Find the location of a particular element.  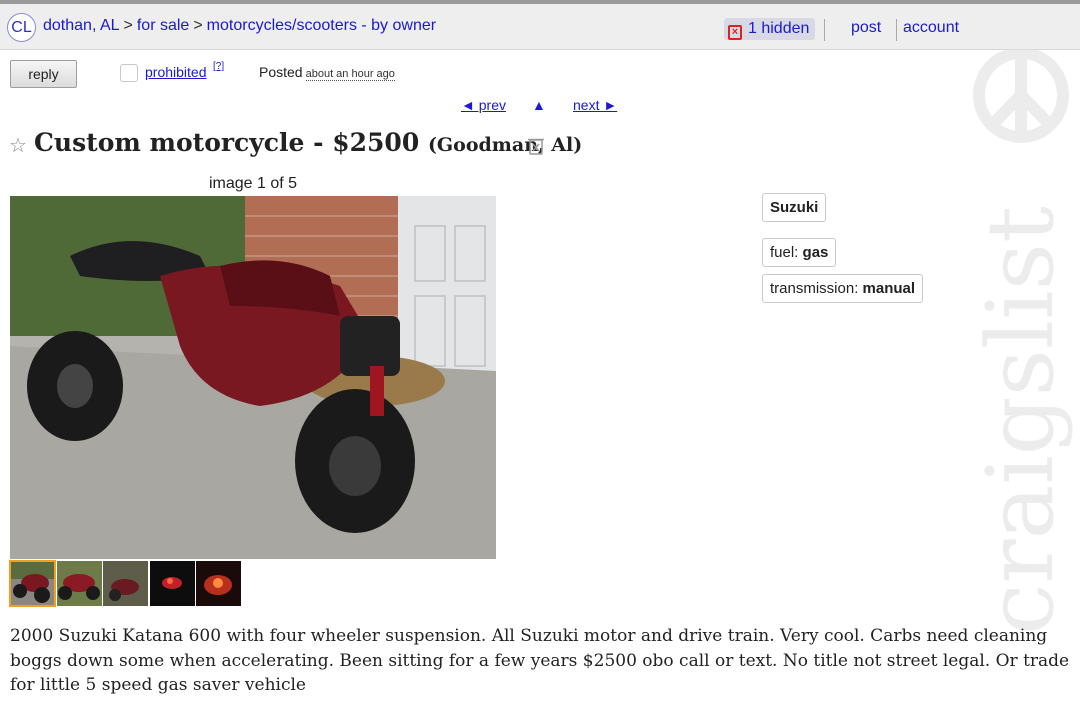

attr-transmission-label: transmission: is located at coordinates (814, 288).